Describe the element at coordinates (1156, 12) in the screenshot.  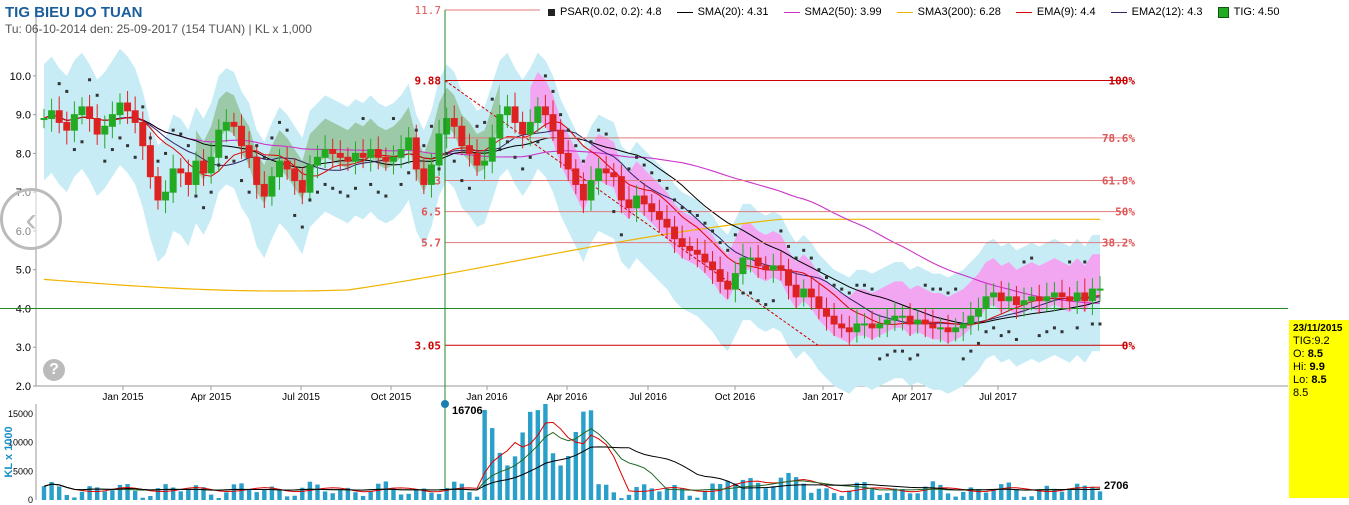
I see `legend-ema12: EMA2(12): 4.3` at that location.